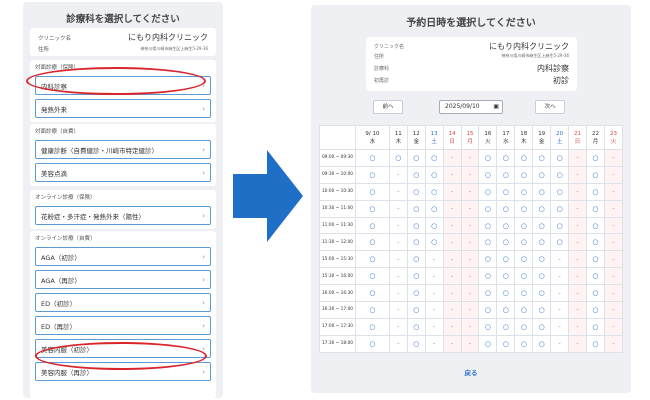 The image size is (650, 400). Describe the element at coordinates (123, 371) in the screenshot. I see `department-option: 美容内服（再診） ›` at that location.